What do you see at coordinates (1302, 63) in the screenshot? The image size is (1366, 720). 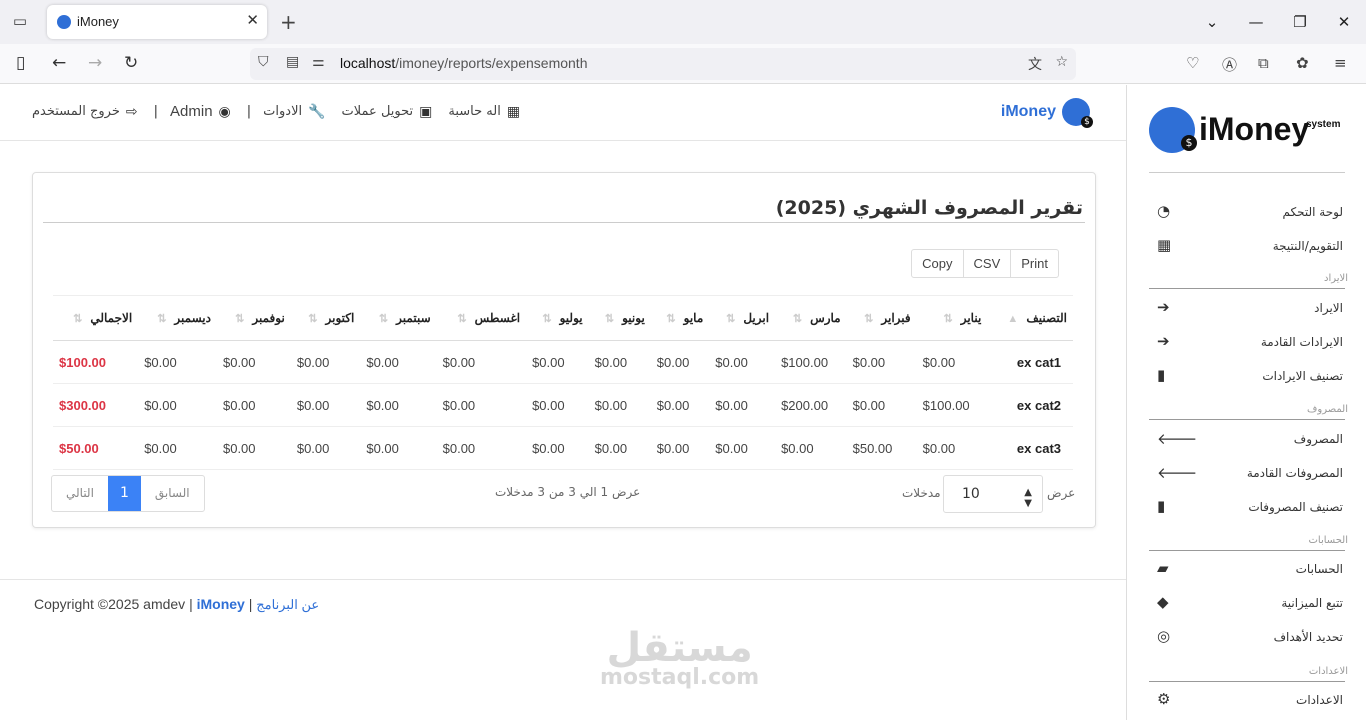 I see `color-extension-icon: ✿` at bounding box center [1302, 63].